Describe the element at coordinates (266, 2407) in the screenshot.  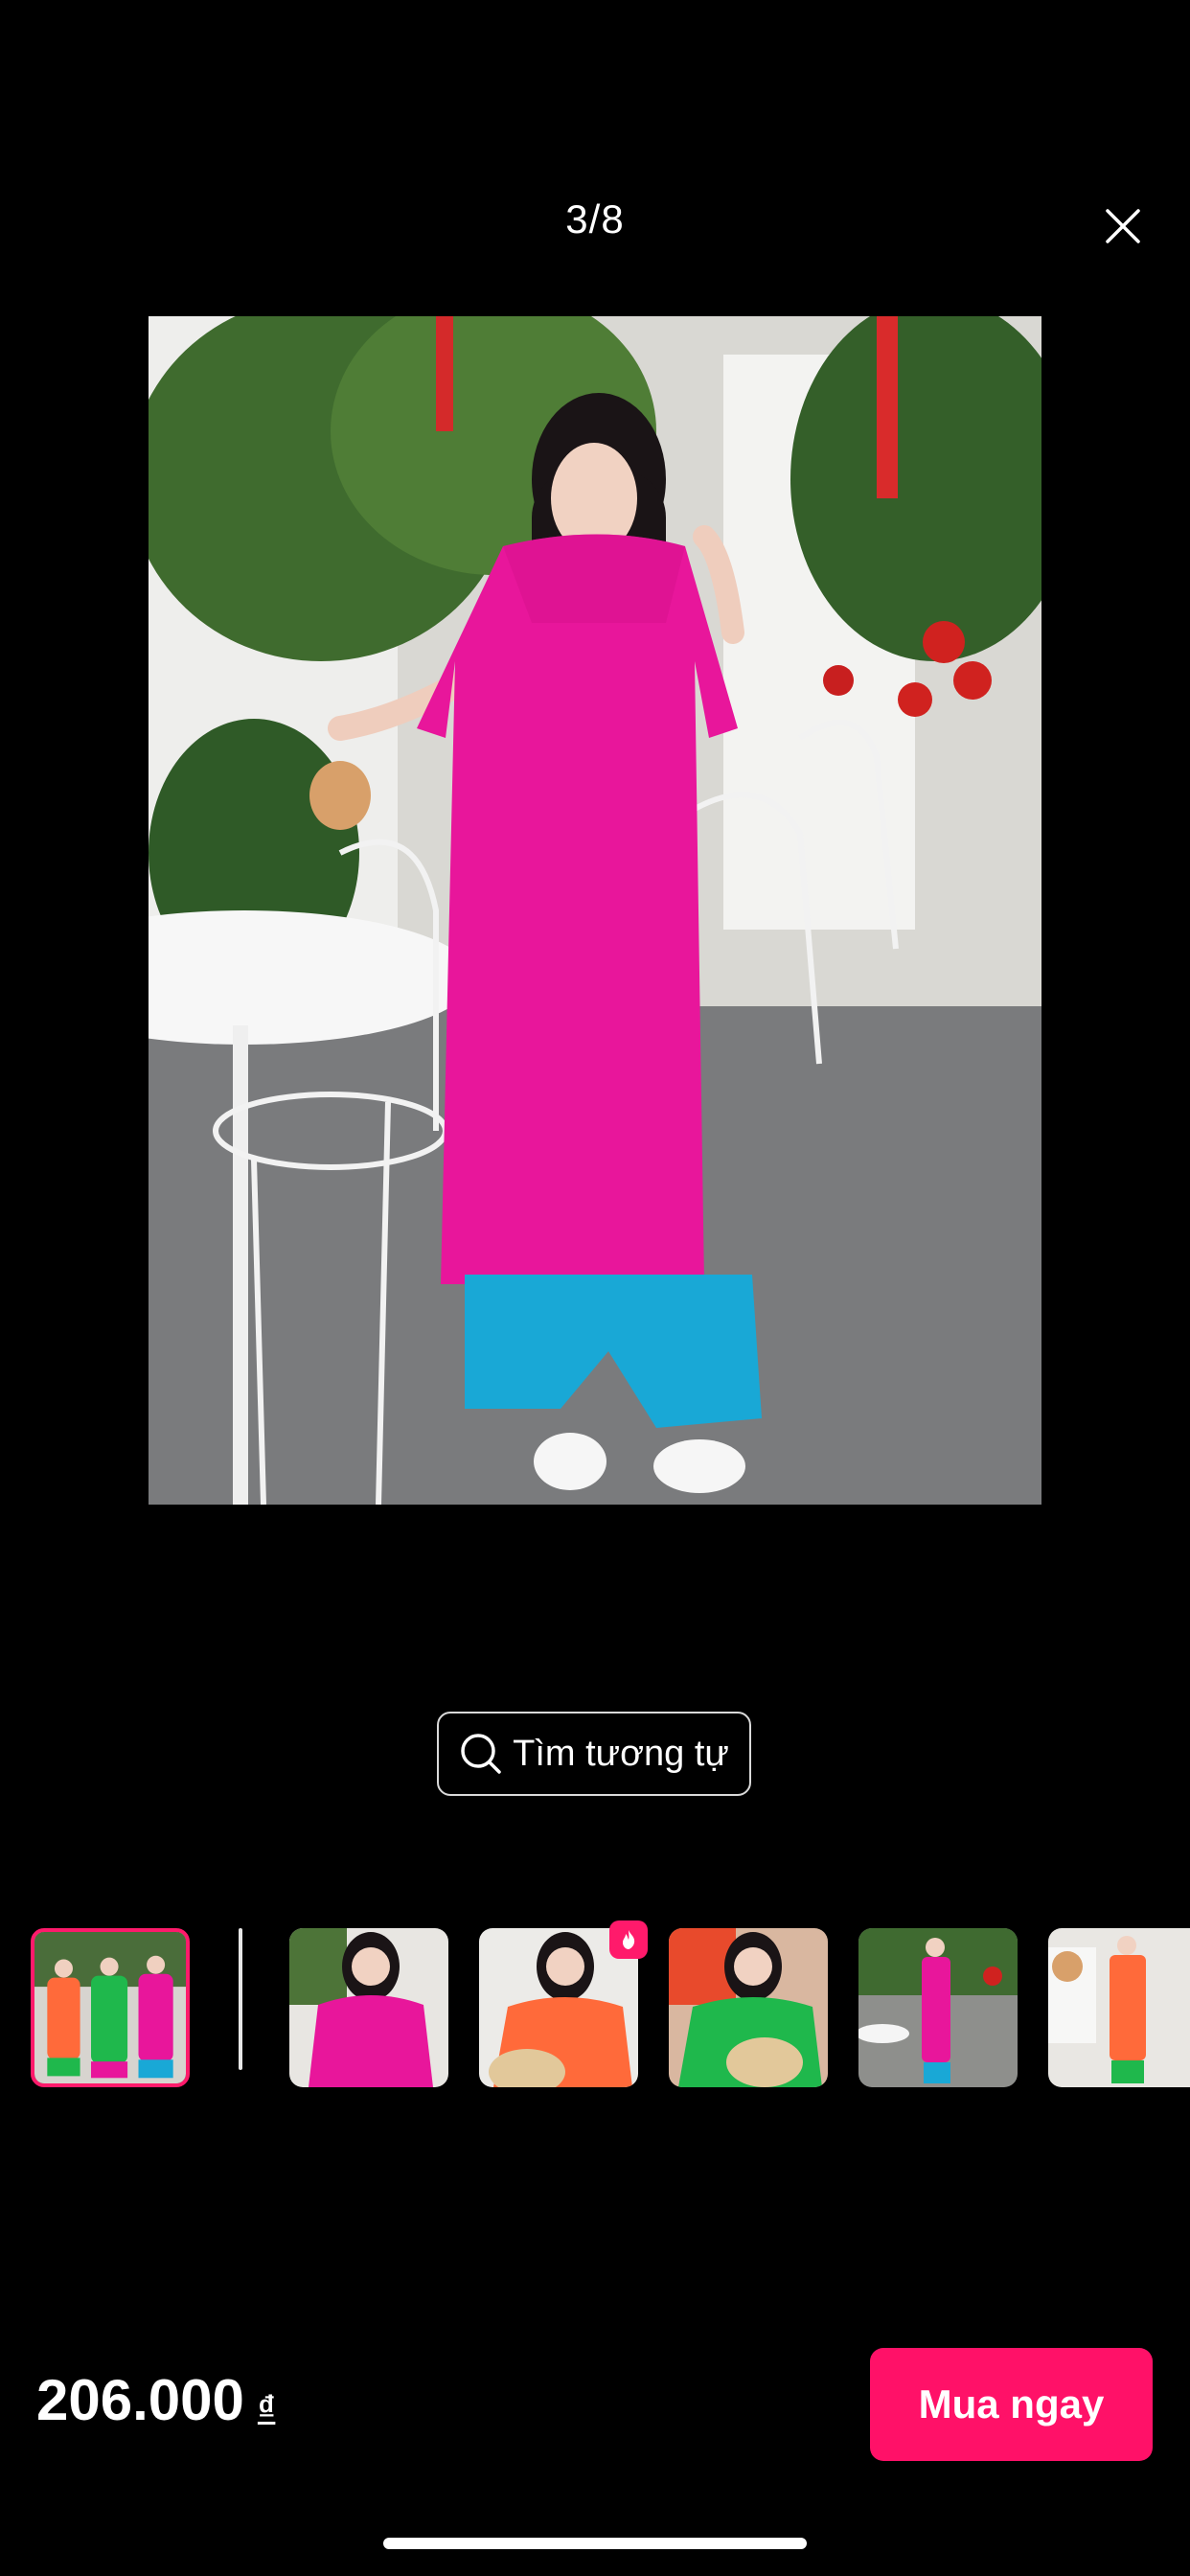
I see `price-currency: ₫` at that location.